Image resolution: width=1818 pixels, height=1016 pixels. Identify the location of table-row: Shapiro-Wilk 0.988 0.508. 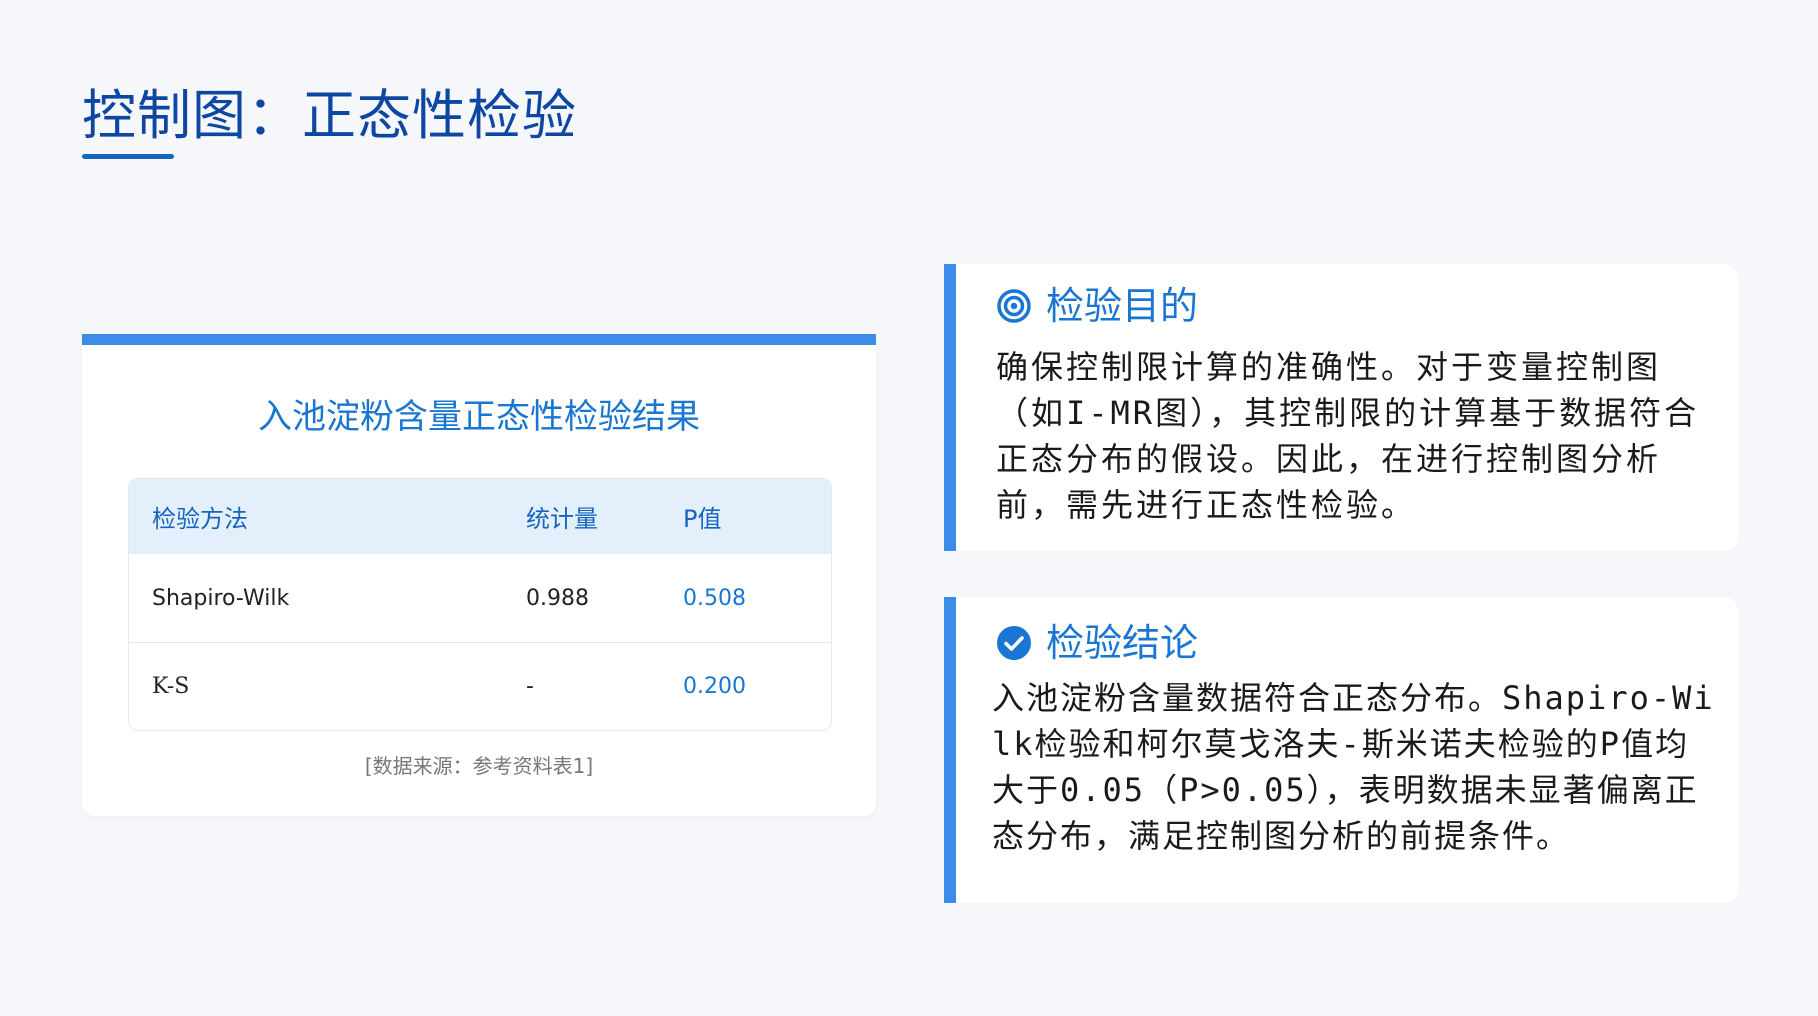
(480, 598).